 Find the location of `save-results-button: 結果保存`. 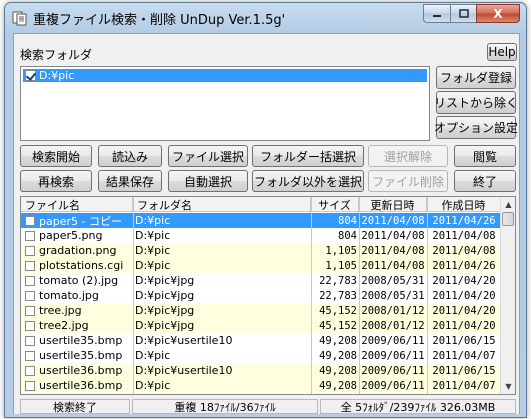

save-results-button: 結果保存 is located at coordinates (130, 181).